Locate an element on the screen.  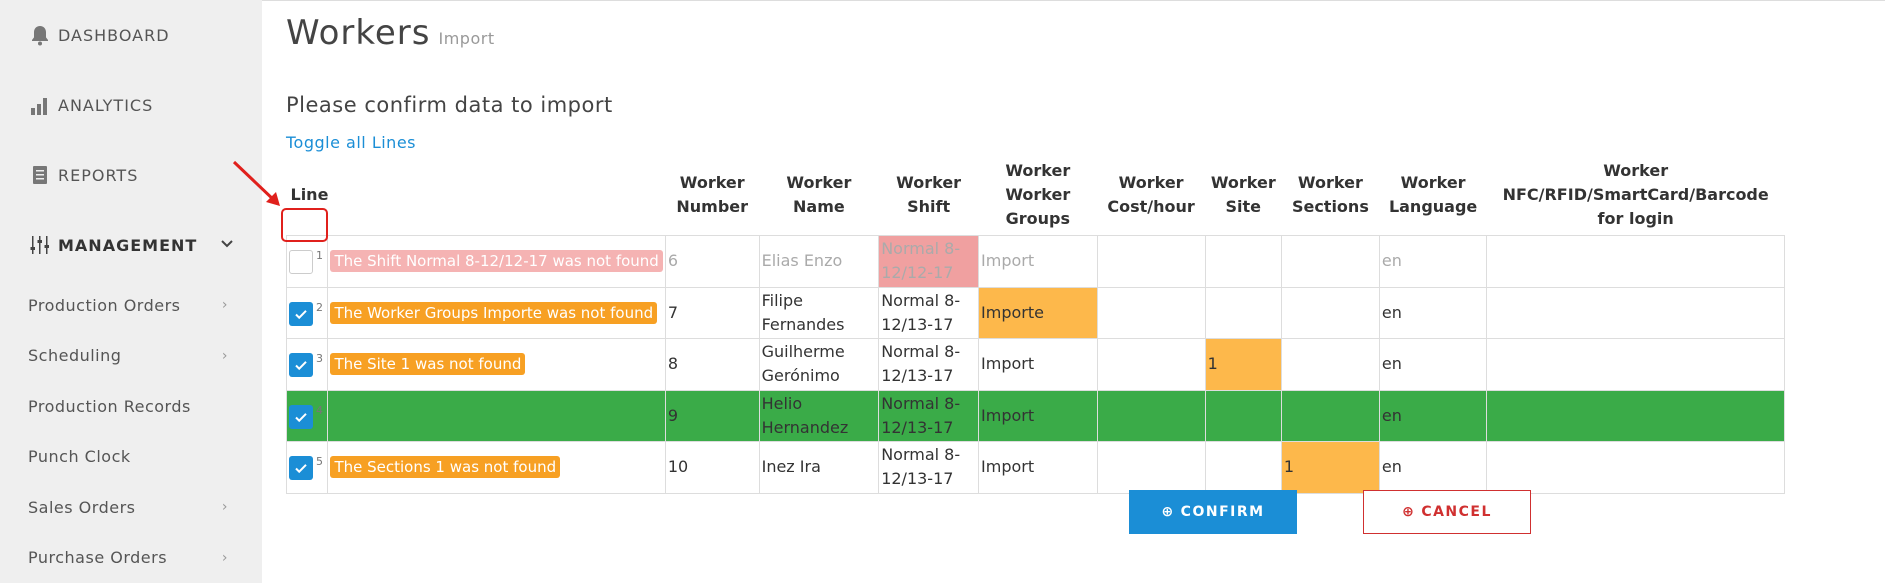
checkmark-icon is located at coordinates (301, 314).